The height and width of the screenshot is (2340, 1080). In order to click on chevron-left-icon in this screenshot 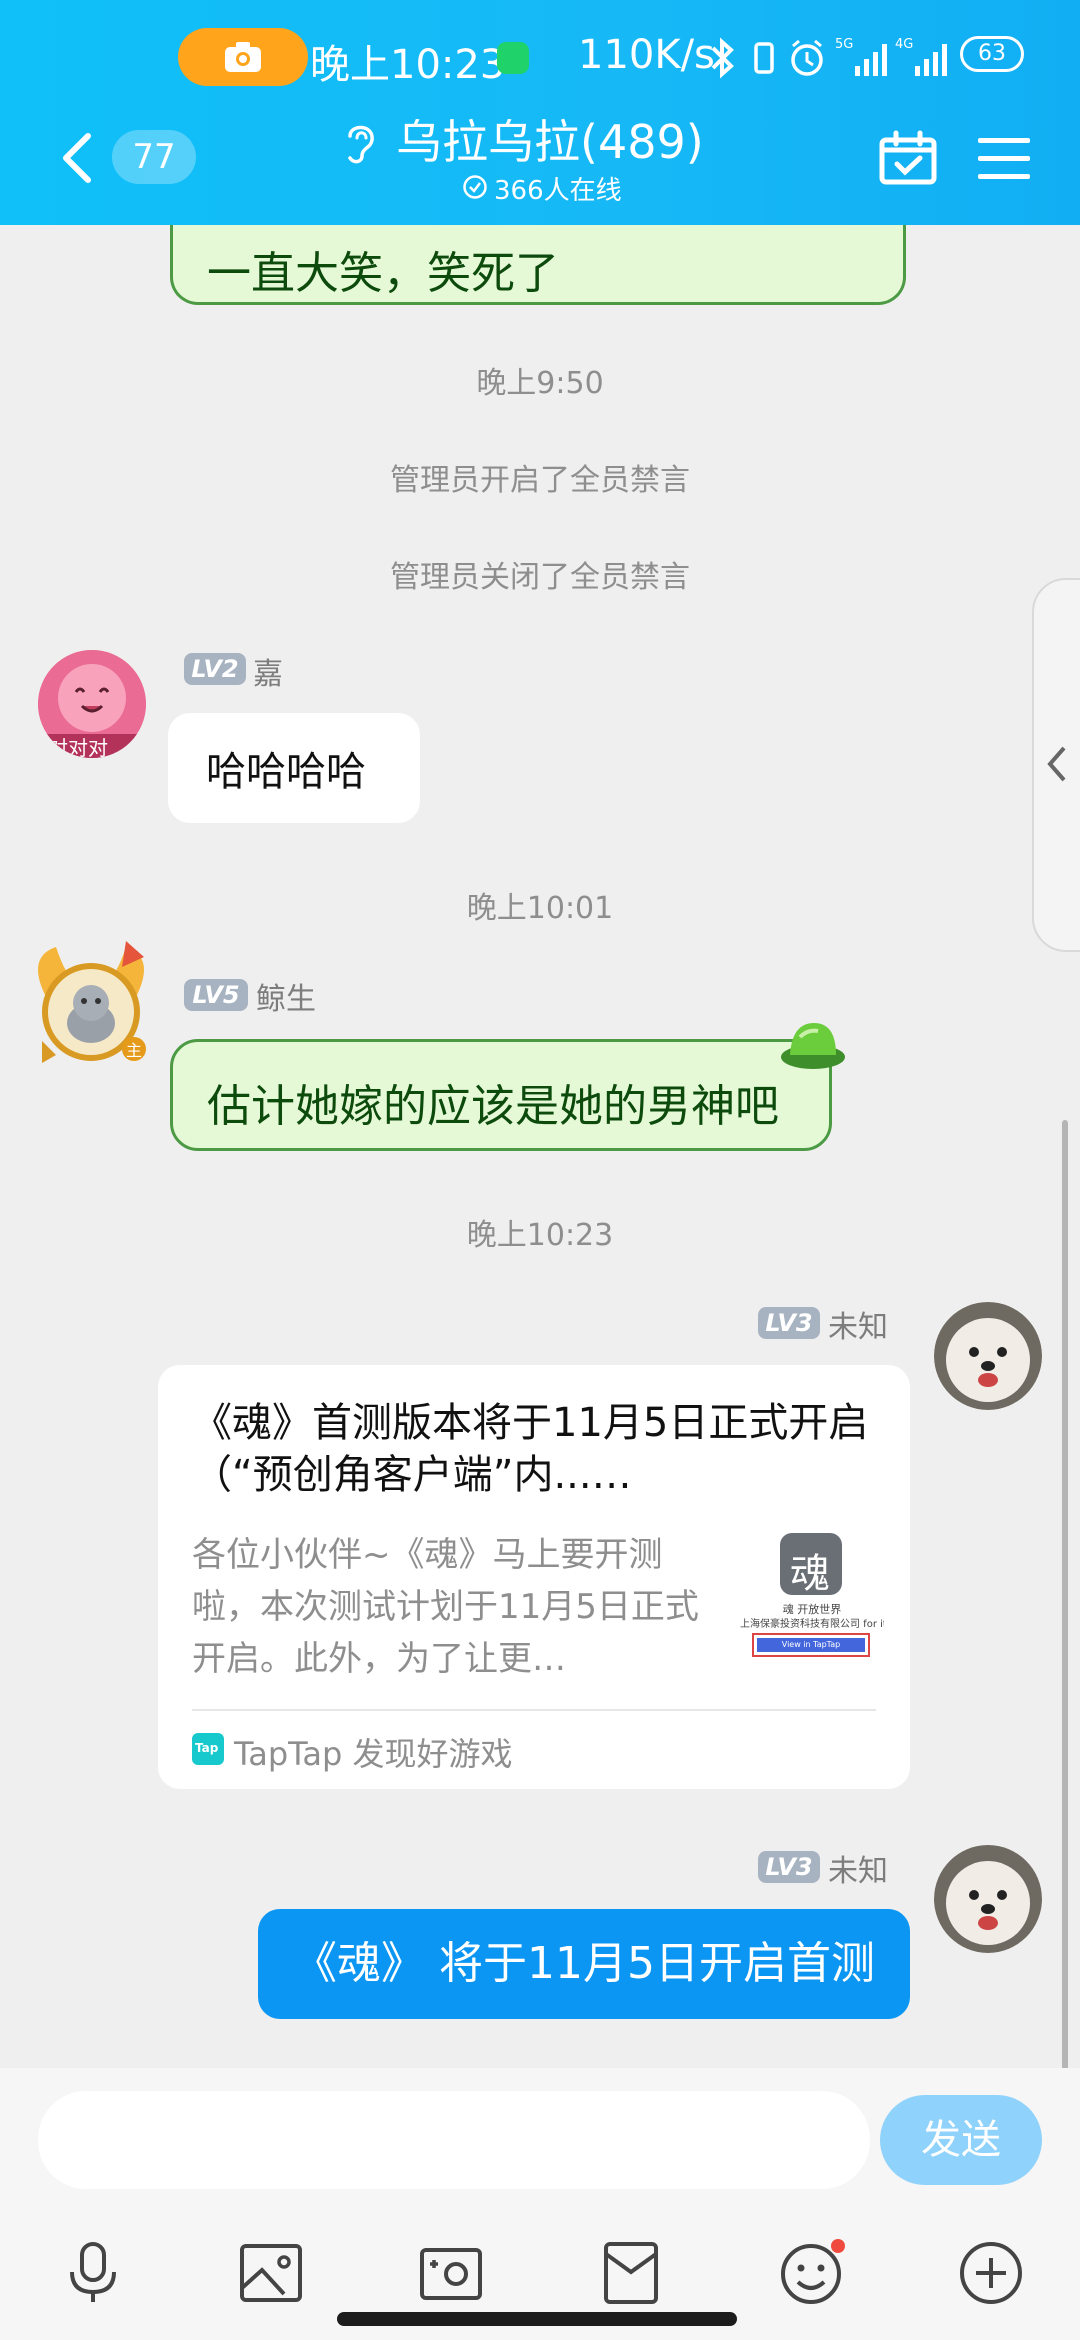, I will do `click(1056, 764)`.